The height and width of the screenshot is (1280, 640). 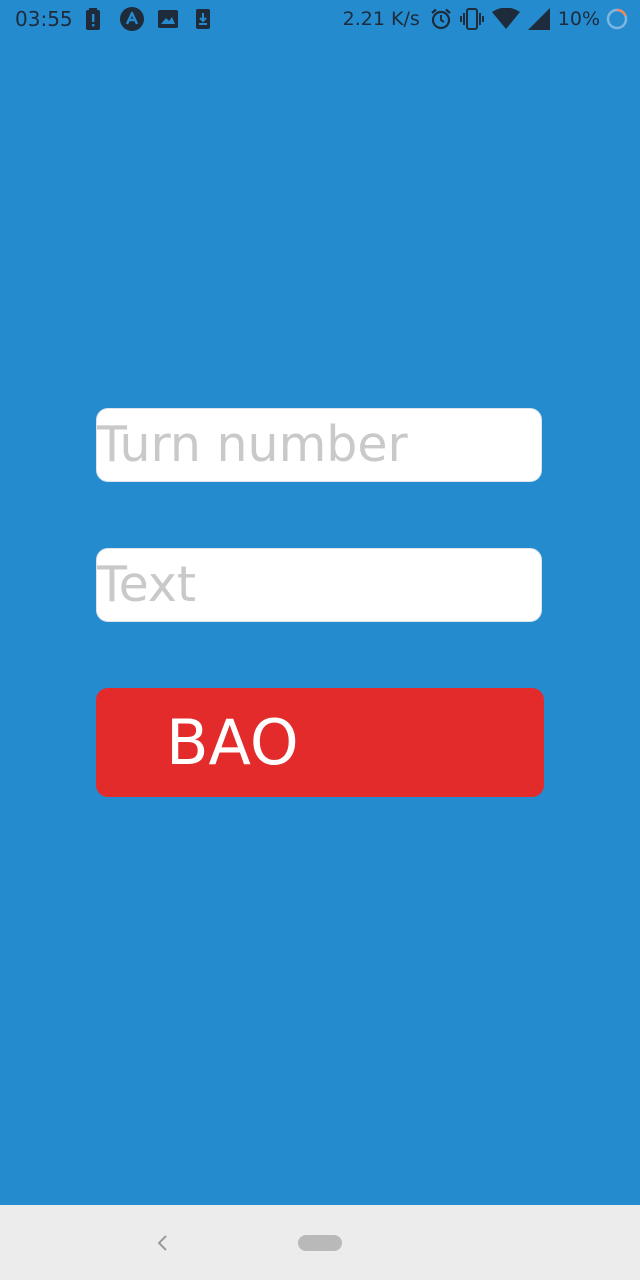 What do you see at coordinates (485, 19) in the screenshot?
I see `status-right-area: 2.21 K/s 10%` at bounding box center [485, 19].